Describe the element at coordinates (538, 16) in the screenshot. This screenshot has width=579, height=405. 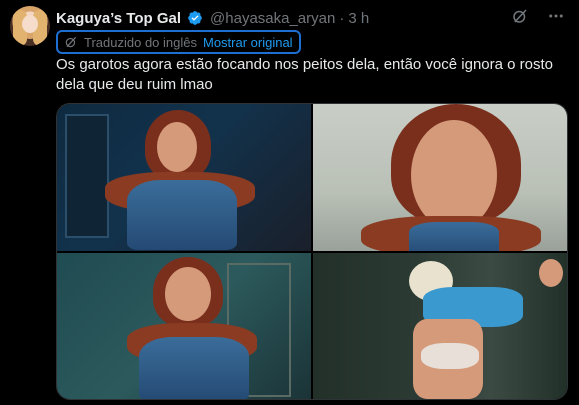
I see `post-actions-top` at that location.